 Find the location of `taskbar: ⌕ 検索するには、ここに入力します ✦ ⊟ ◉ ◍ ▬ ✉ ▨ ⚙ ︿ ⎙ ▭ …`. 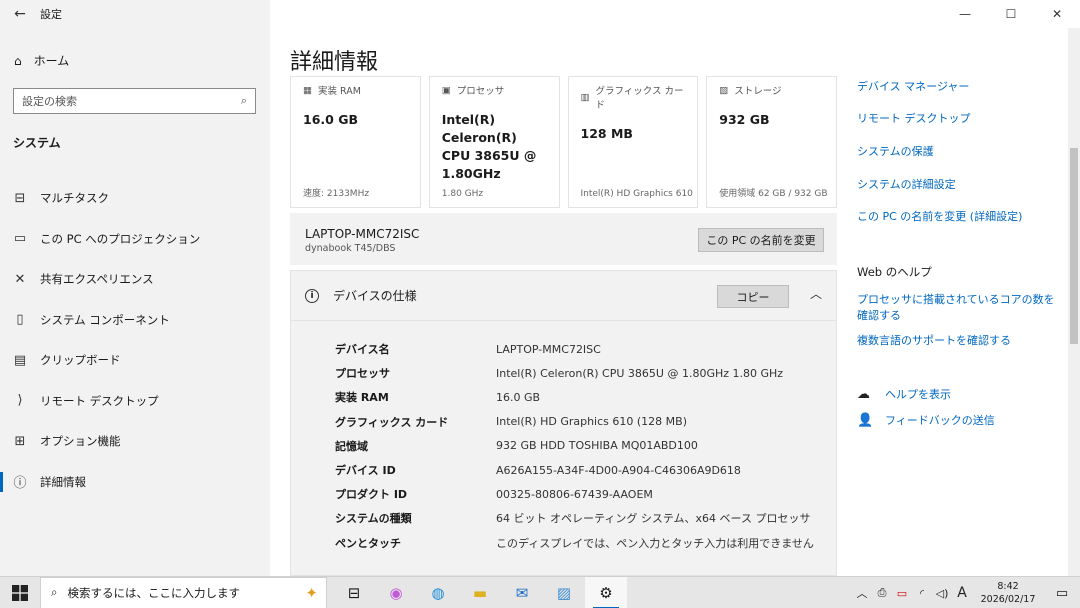

taskbar: ⌕ 検索するには、ここに入力します ✦ ⊟ ◉ ◍ ▬ ✉ ▨ ⚙ ︿ ⎙ ▭ … is located at coordinates (540, 592).